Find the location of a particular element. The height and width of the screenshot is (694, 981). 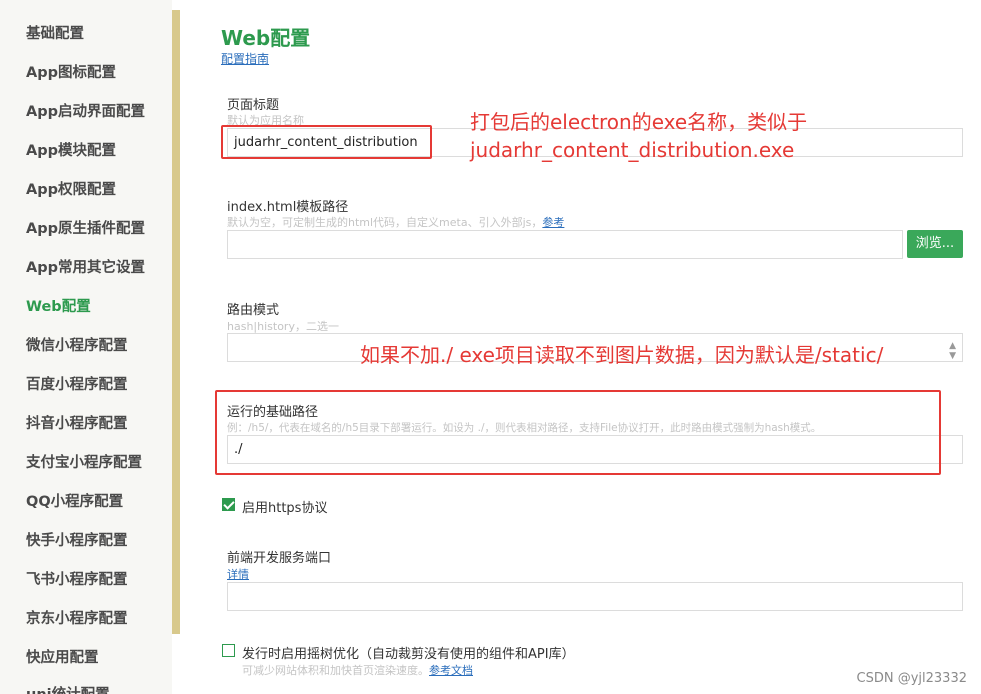

sidebar-item-jd: 京东小程序配置 is located at coordinates (77, 617).